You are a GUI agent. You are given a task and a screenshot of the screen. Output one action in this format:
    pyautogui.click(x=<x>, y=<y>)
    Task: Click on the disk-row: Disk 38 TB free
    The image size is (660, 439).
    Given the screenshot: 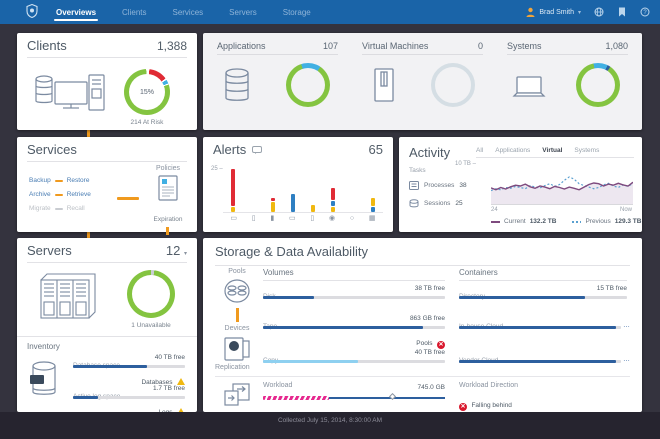 What is the action you would take?
    pyautogui.click(x=354, y=294)
    